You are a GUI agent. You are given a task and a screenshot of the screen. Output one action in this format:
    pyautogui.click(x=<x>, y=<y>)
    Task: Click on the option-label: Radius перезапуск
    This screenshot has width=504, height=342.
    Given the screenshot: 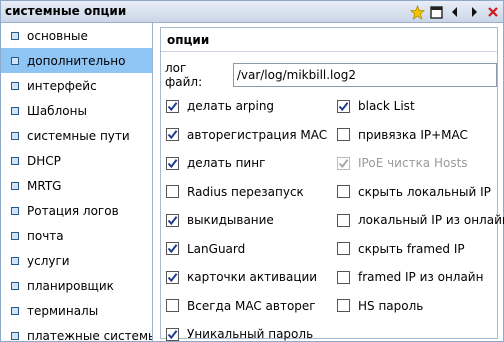 What is the action you would take?
    pyautogui.click(x=245, y=191)
    